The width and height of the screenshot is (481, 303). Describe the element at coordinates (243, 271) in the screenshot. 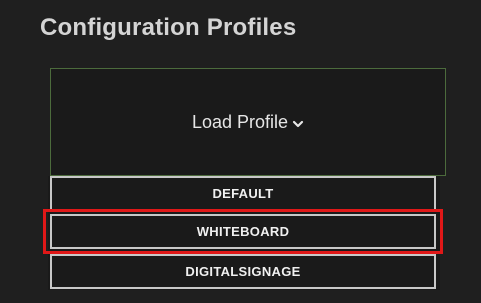

I see `profile-option-digitalsignage: DIGITALSIGNAGE` at that location.